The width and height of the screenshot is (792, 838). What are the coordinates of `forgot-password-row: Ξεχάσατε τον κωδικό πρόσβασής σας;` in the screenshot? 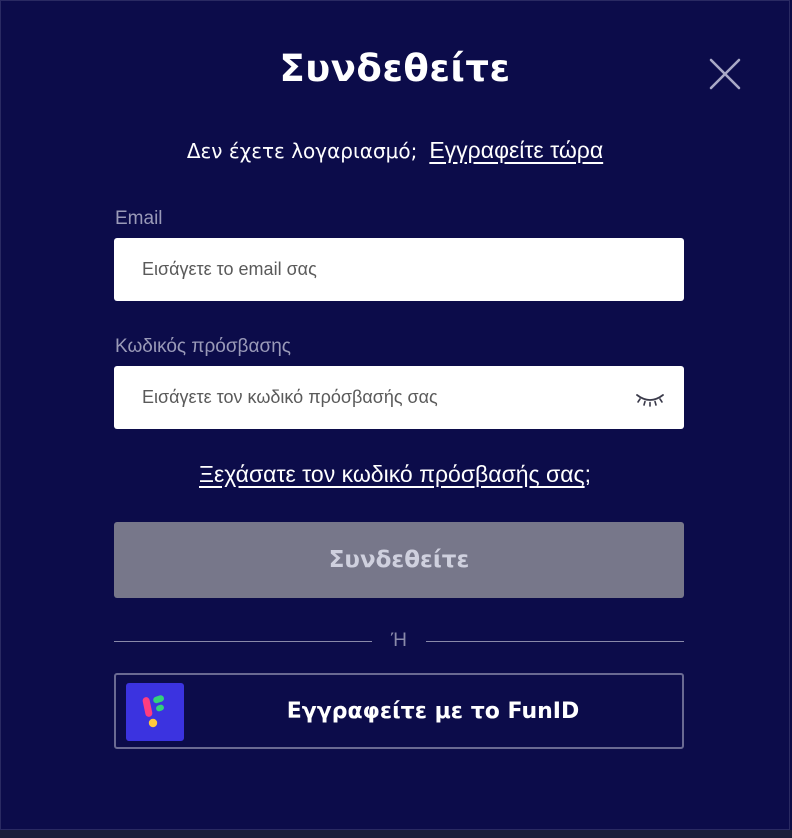 It's located at (395, 474).